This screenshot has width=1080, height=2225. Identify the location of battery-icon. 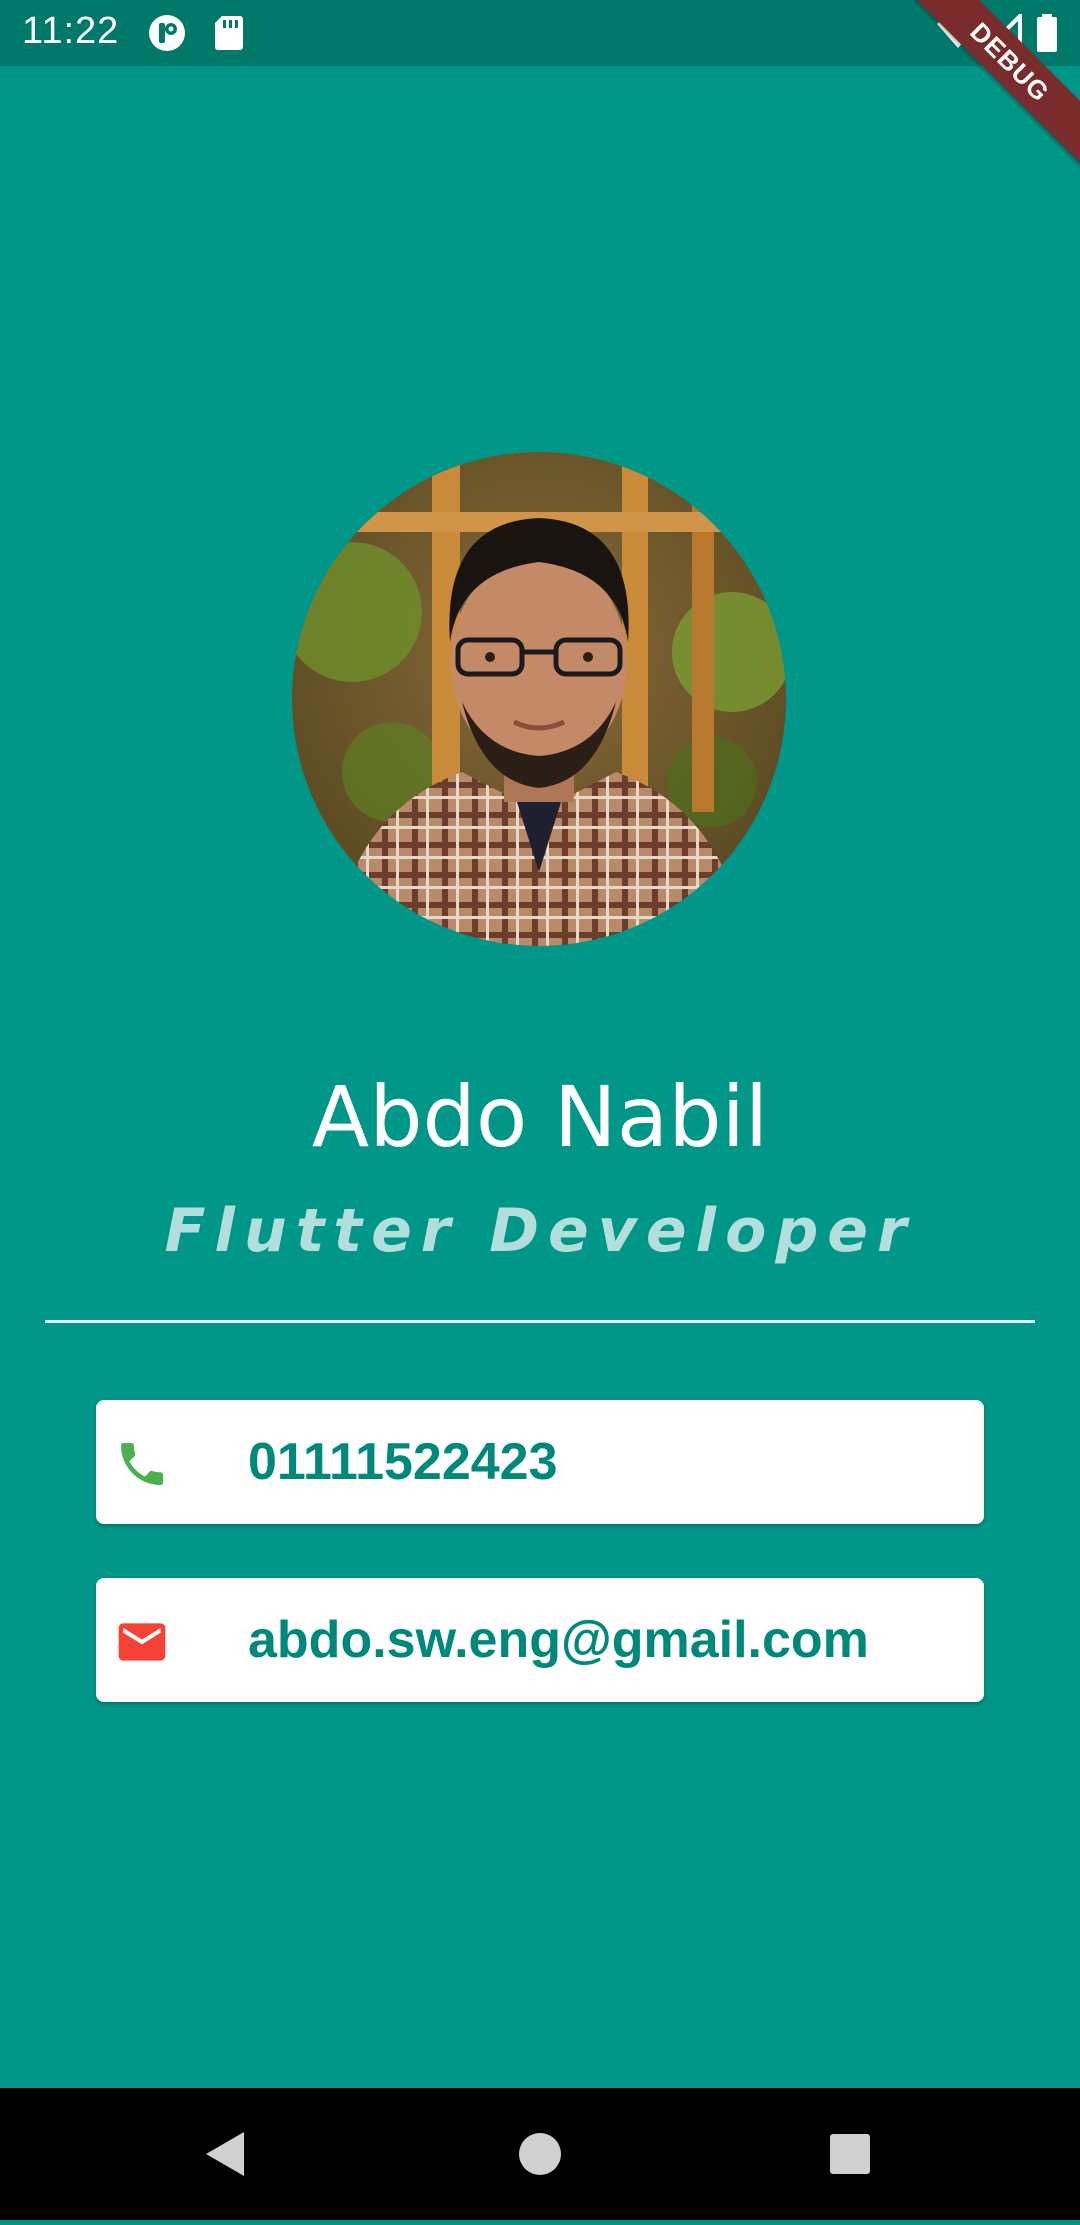
(1047, 35).